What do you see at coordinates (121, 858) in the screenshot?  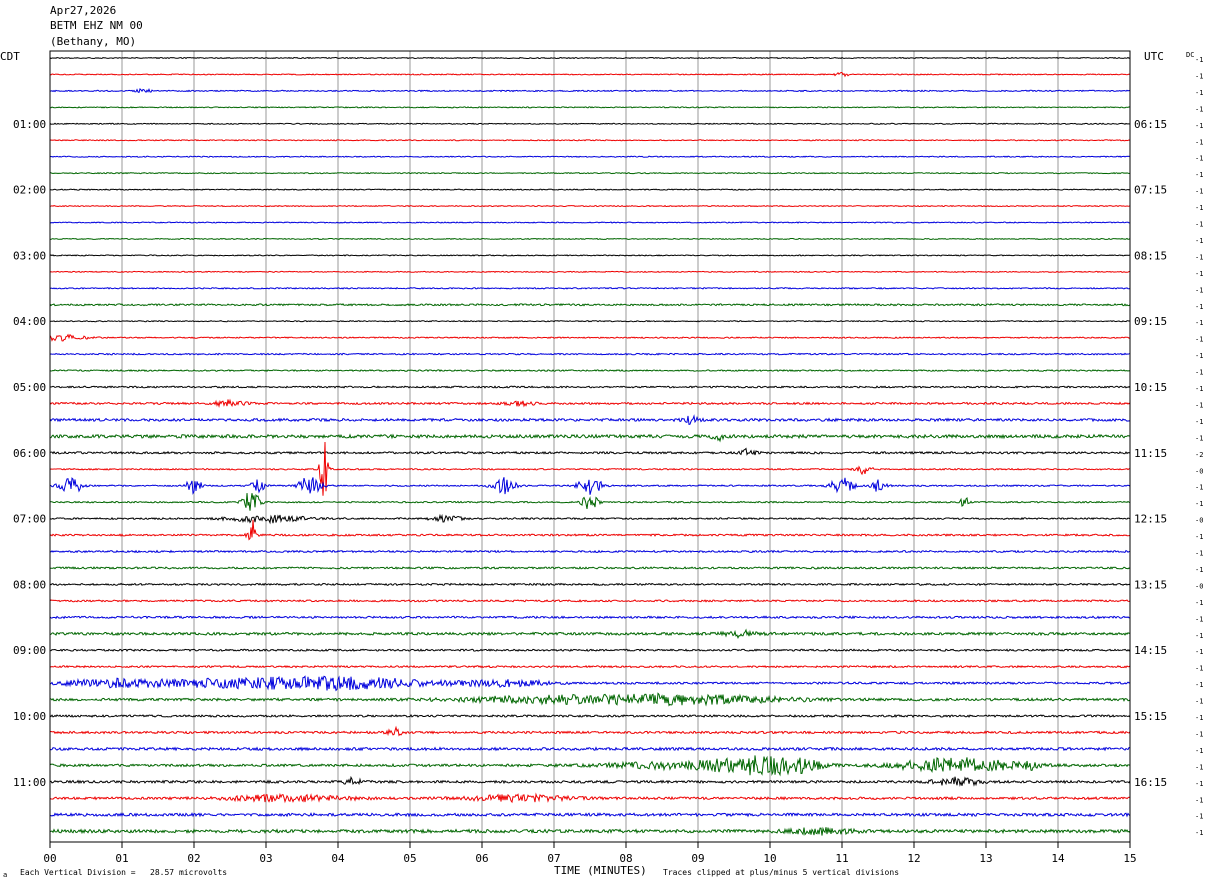 I see `x-tick-label-01: 01` at bounding box center [121, 858].